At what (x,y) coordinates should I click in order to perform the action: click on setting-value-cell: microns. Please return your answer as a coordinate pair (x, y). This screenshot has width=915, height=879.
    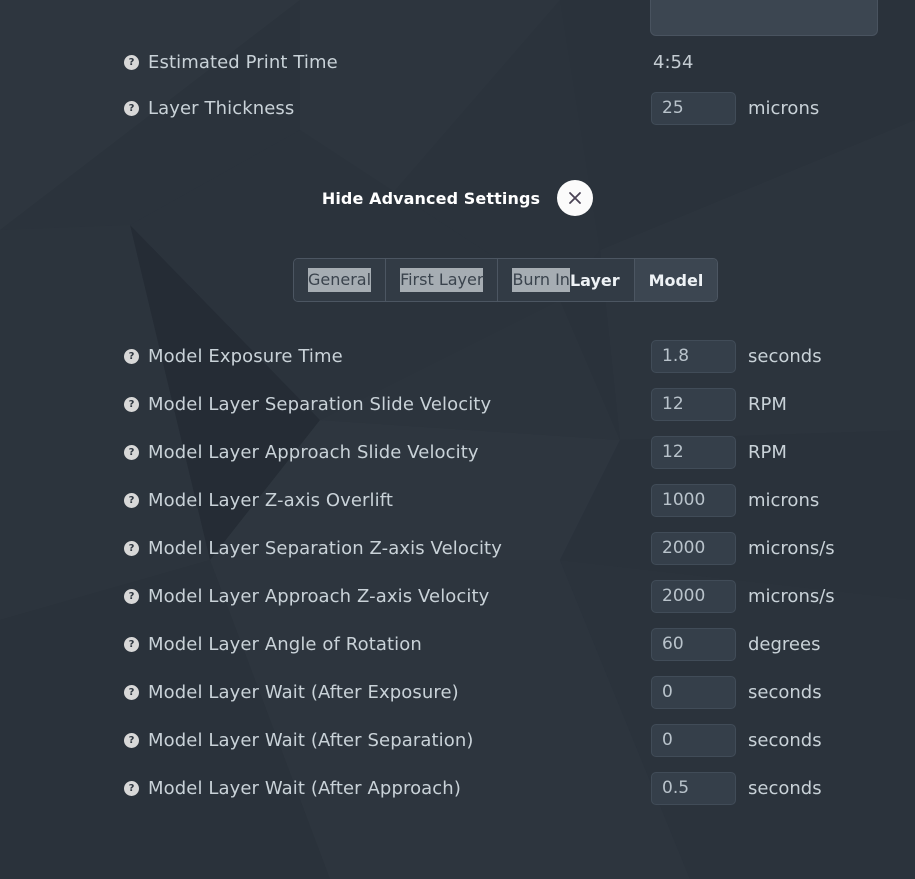
    Looking at the image, I should click on (735, 500).